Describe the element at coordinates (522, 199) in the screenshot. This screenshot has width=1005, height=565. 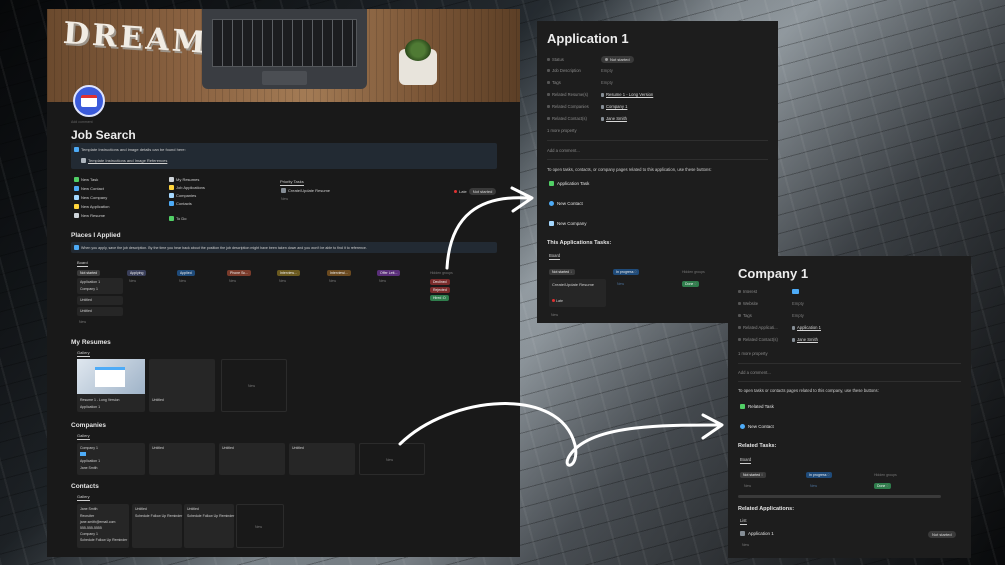
I see `arrowhead-icon` at that location.